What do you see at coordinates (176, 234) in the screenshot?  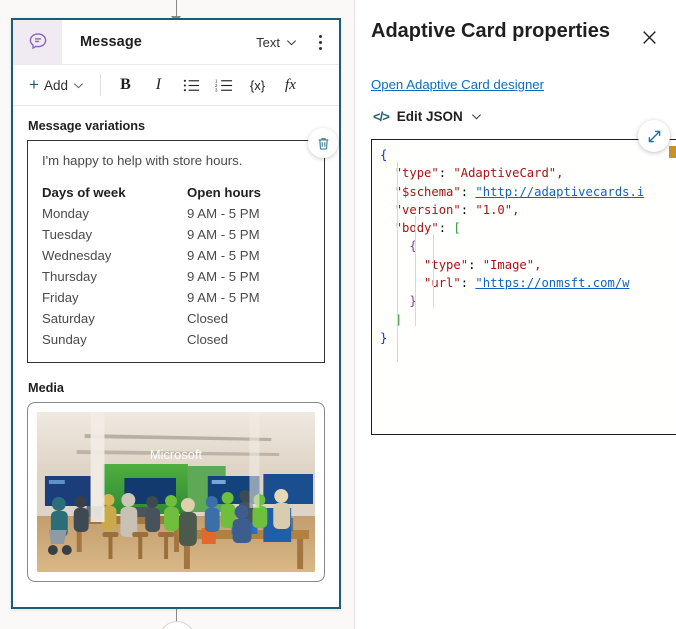 I see `table-row: Tuesday 9 AM - 5 PM` at bounding box center [176, 234].